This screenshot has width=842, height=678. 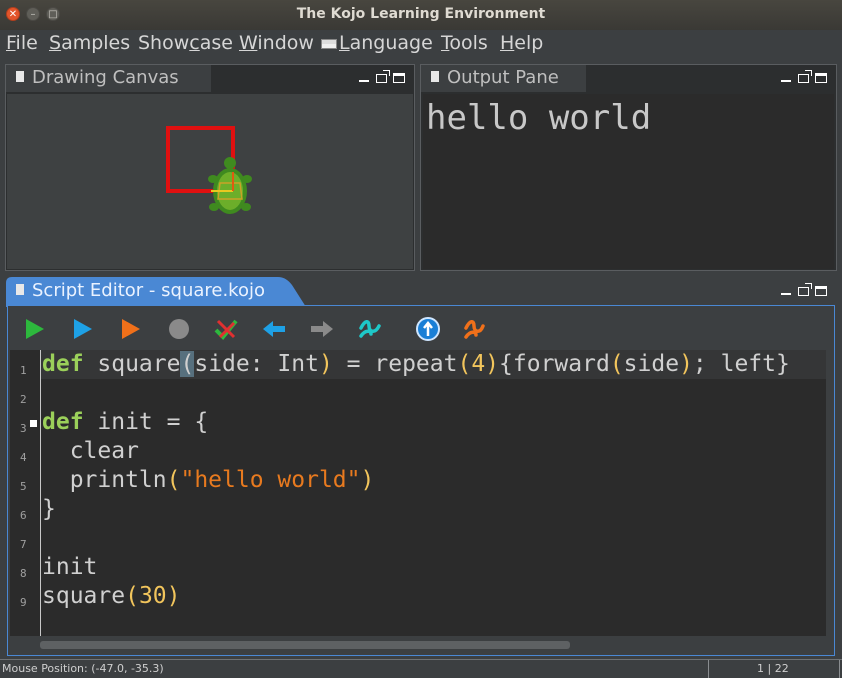 I want to click on tab-label: Drawing Canvas, so click(x=105, y=77).